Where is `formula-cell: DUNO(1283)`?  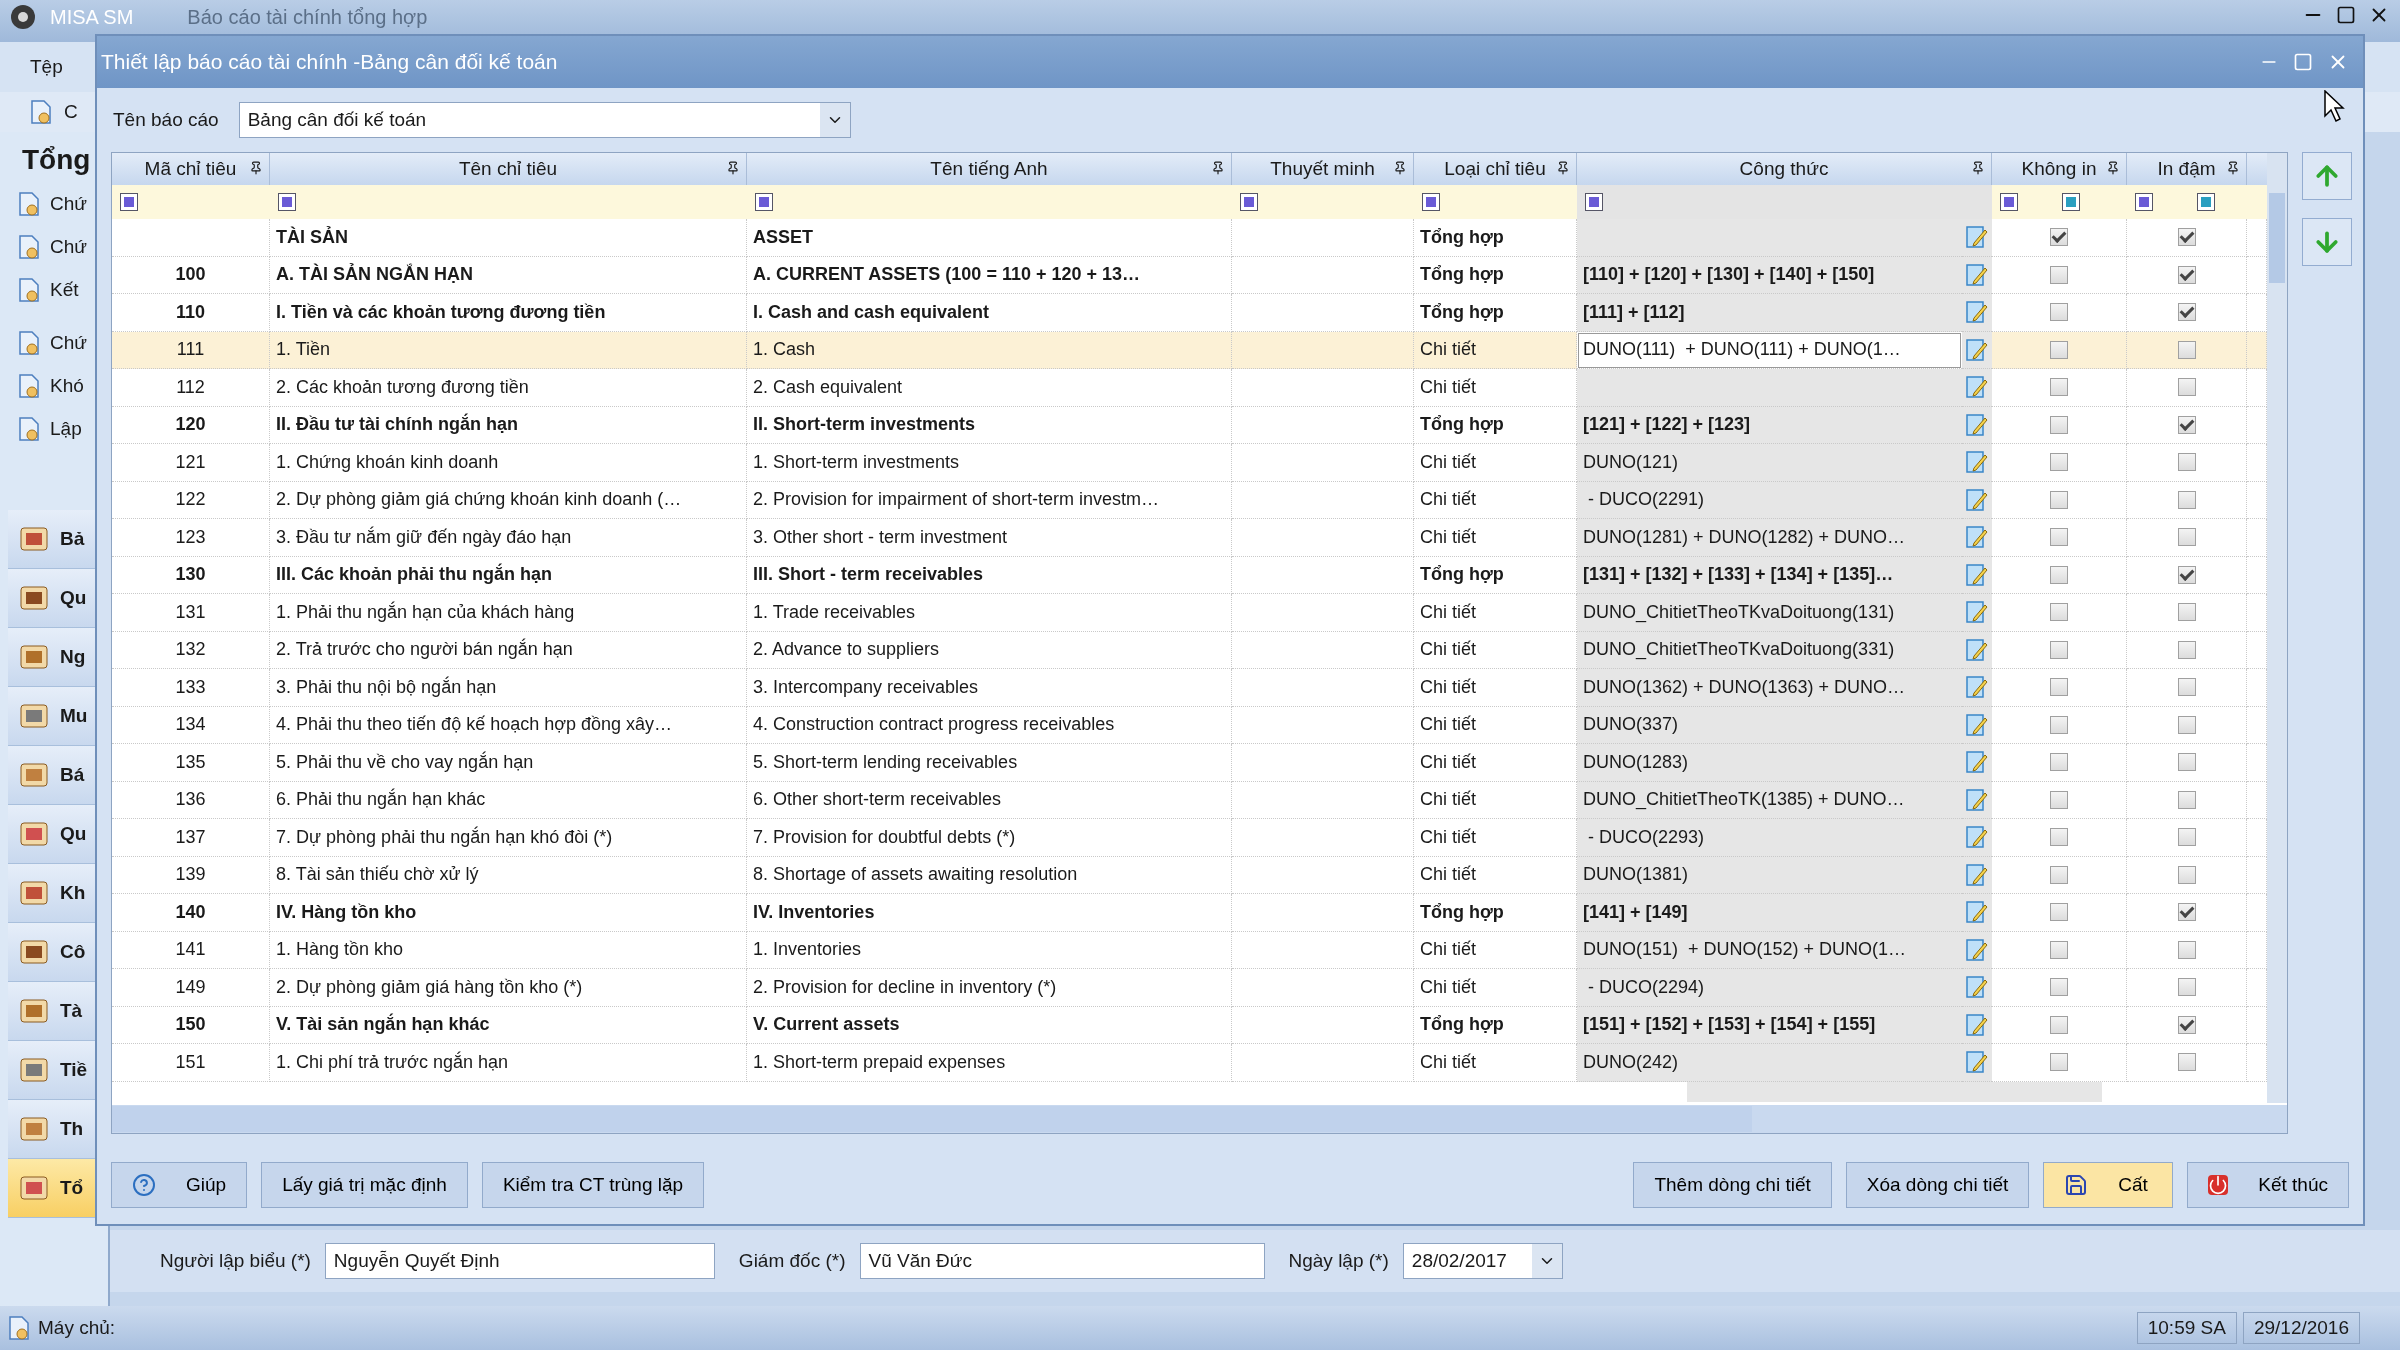 formula-cell: DUNO(1283) is located at coordinates (1769, 763).